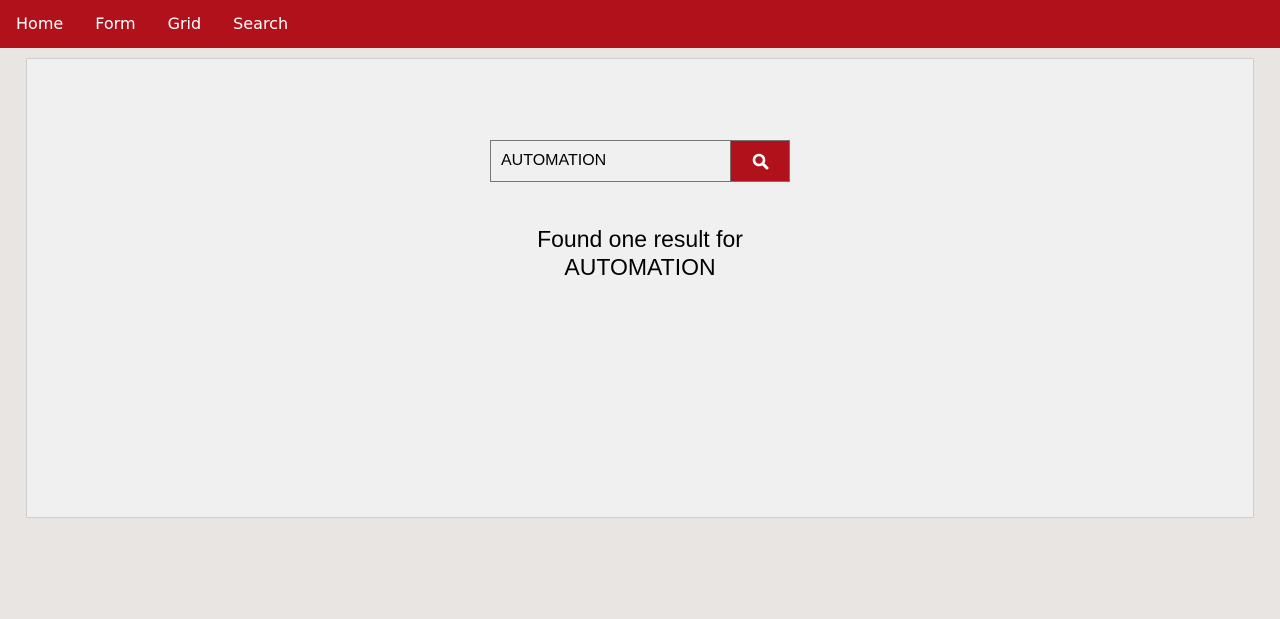  Describe the element at coordinates (640, 24) in the screenshot. I see `top-navbar: Home Form Grid Search` at that location.